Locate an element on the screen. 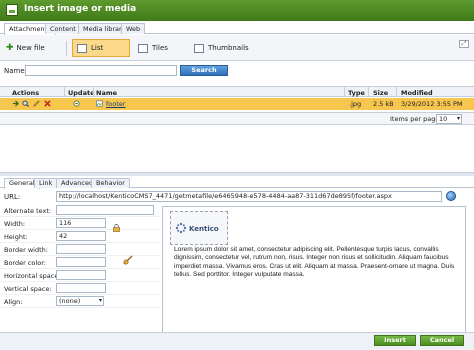  panel-splitter is located at coordinates (237, 174).